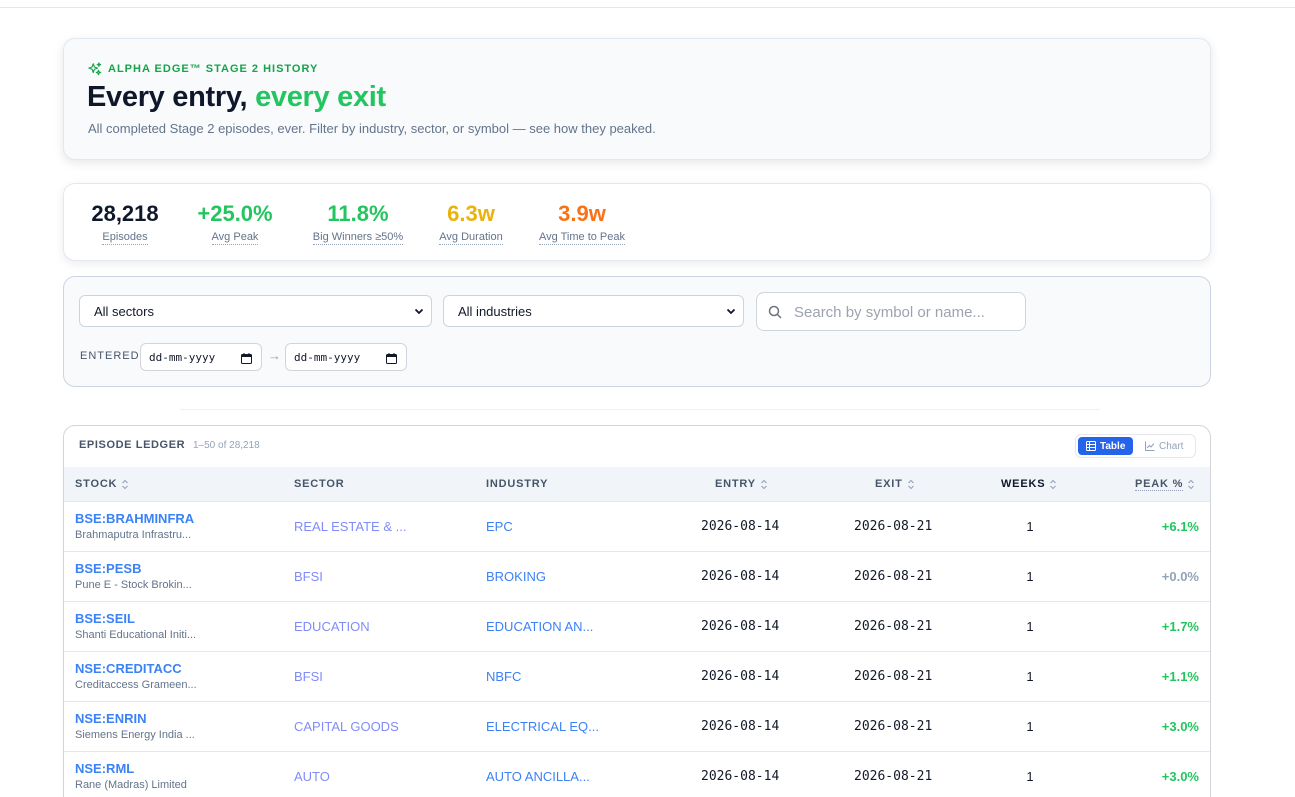 This screenshot has width=1295, height=797. What do you see at coordinates (516, 576) in the screenshot?
I see `industry-link: BROKING` at bounding box center [516, 576].